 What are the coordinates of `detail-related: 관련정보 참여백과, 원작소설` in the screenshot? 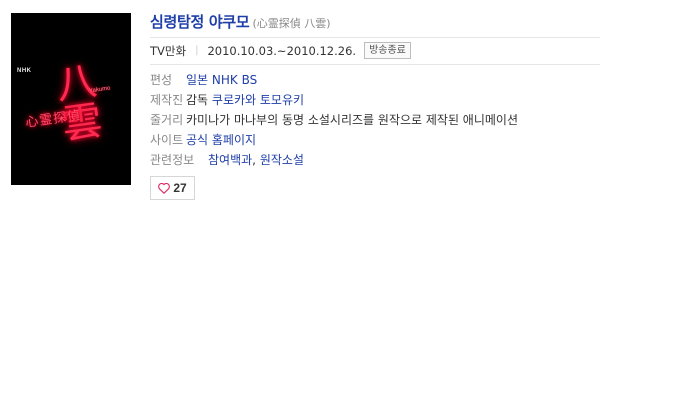 It's located at (334, 162).